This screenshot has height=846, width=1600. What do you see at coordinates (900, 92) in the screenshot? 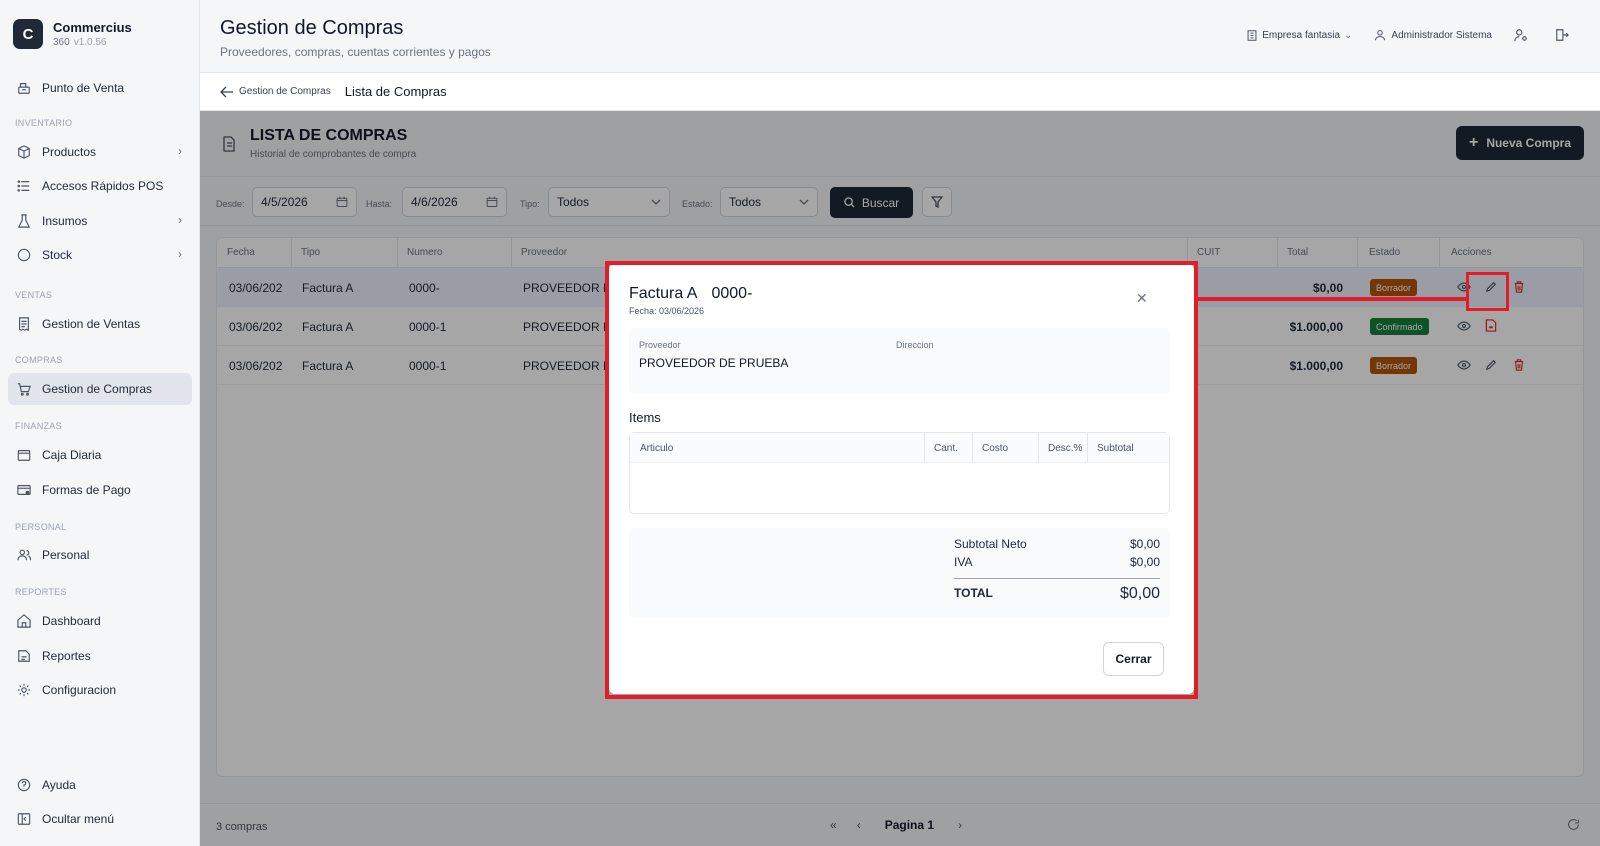
I see `breadcrumb: Gestion de Compras Lista de Compras` at bounding box center [900, 92].